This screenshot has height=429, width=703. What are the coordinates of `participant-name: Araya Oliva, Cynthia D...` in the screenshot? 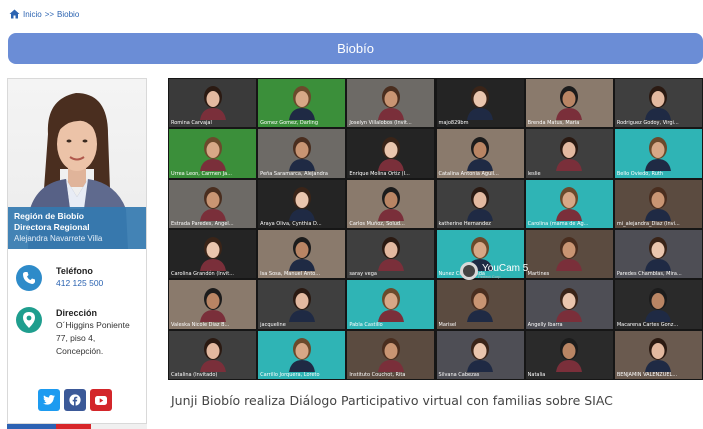 It's located at (291, 223).